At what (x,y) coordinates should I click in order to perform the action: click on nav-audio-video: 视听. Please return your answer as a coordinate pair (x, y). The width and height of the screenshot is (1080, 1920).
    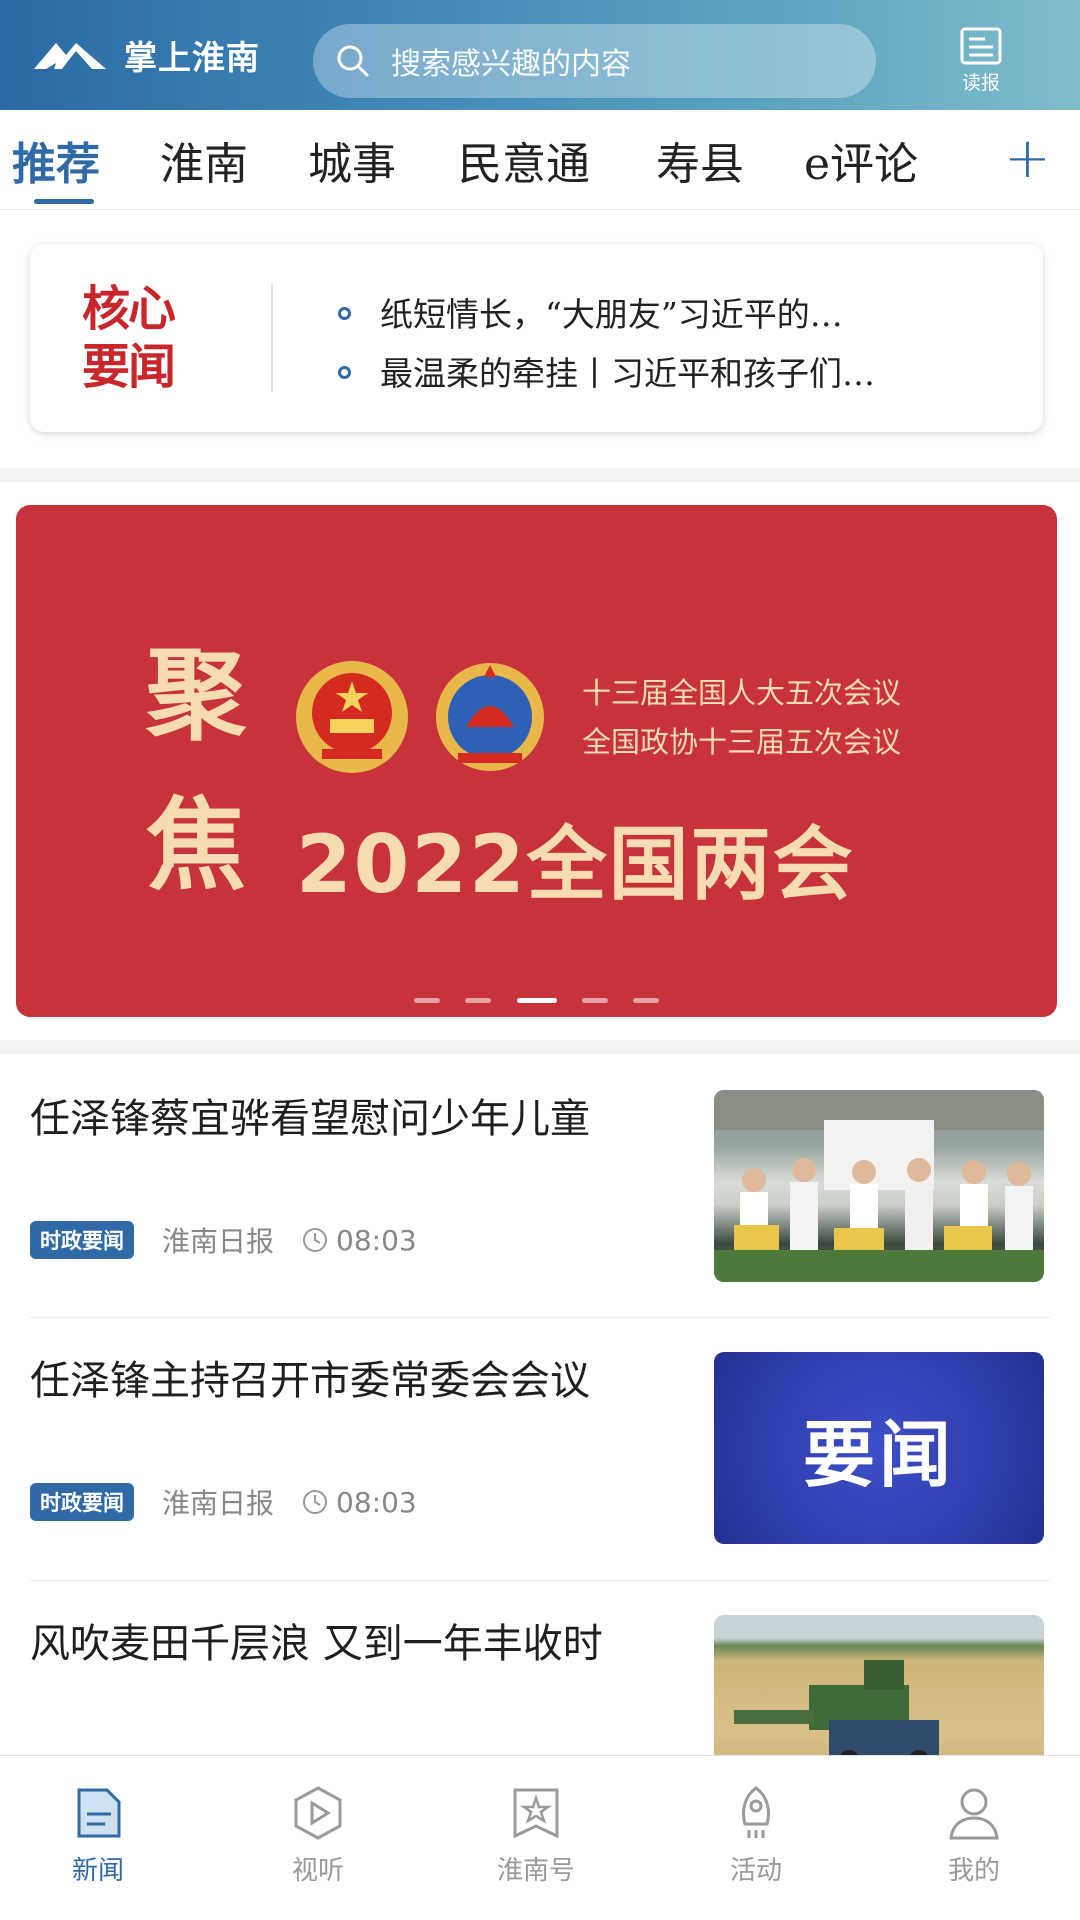
    Looking at the image, I should click on (318, 1835).